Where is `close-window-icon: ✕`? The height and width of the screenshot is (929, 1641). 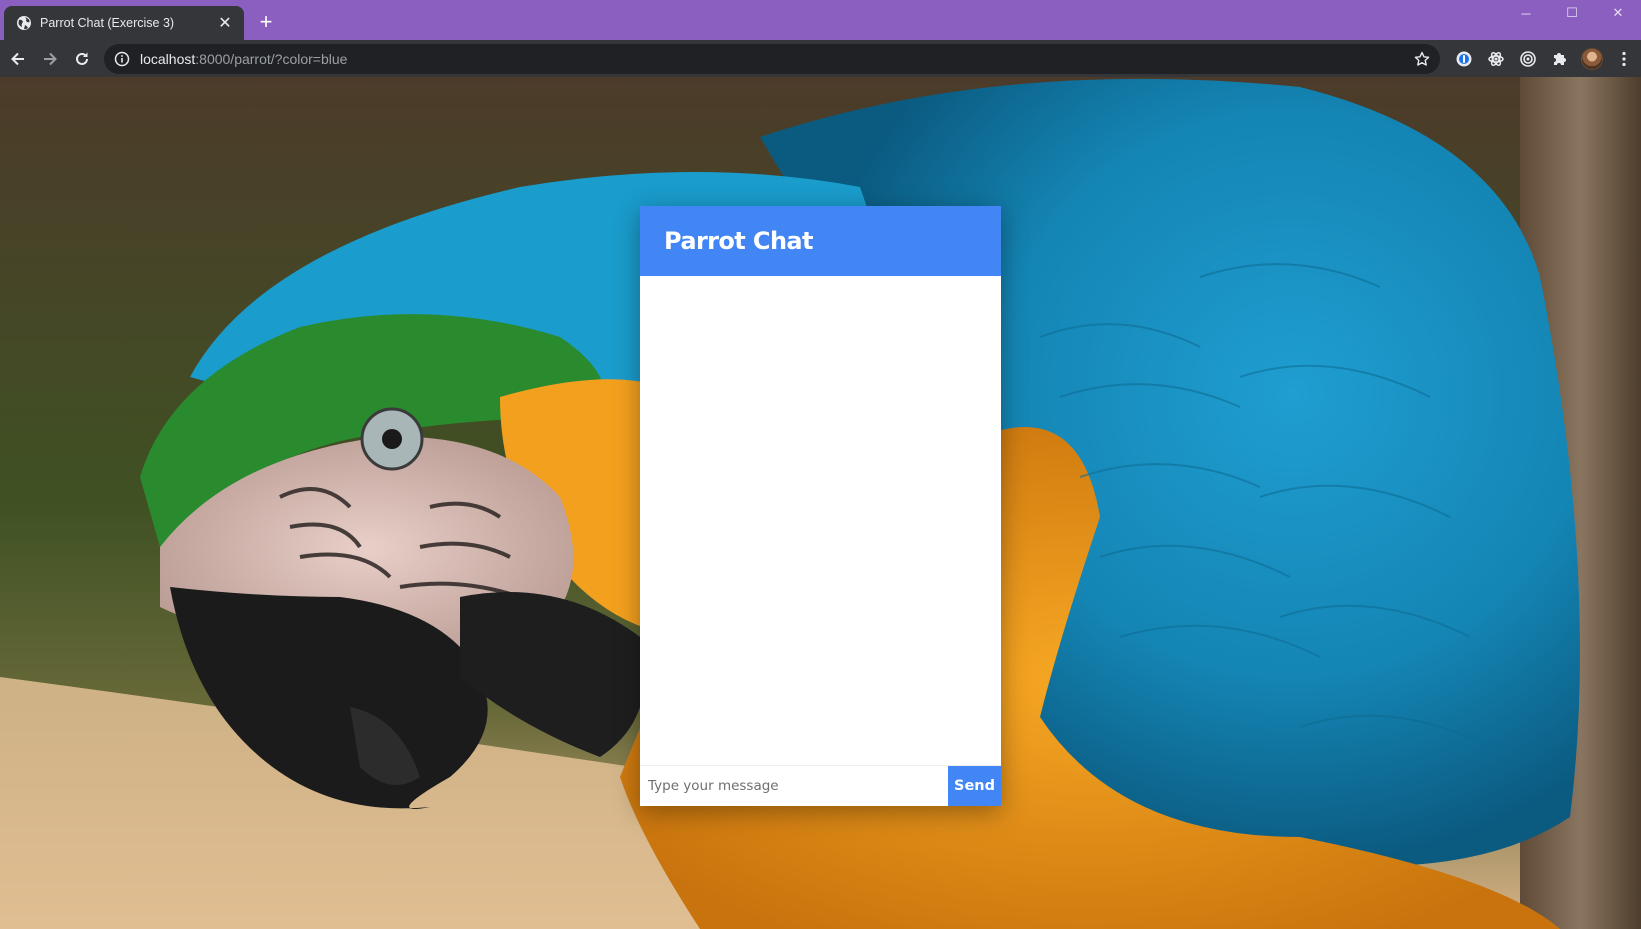
close-window-icon: ✕ is located at coordinates (1618, 13).